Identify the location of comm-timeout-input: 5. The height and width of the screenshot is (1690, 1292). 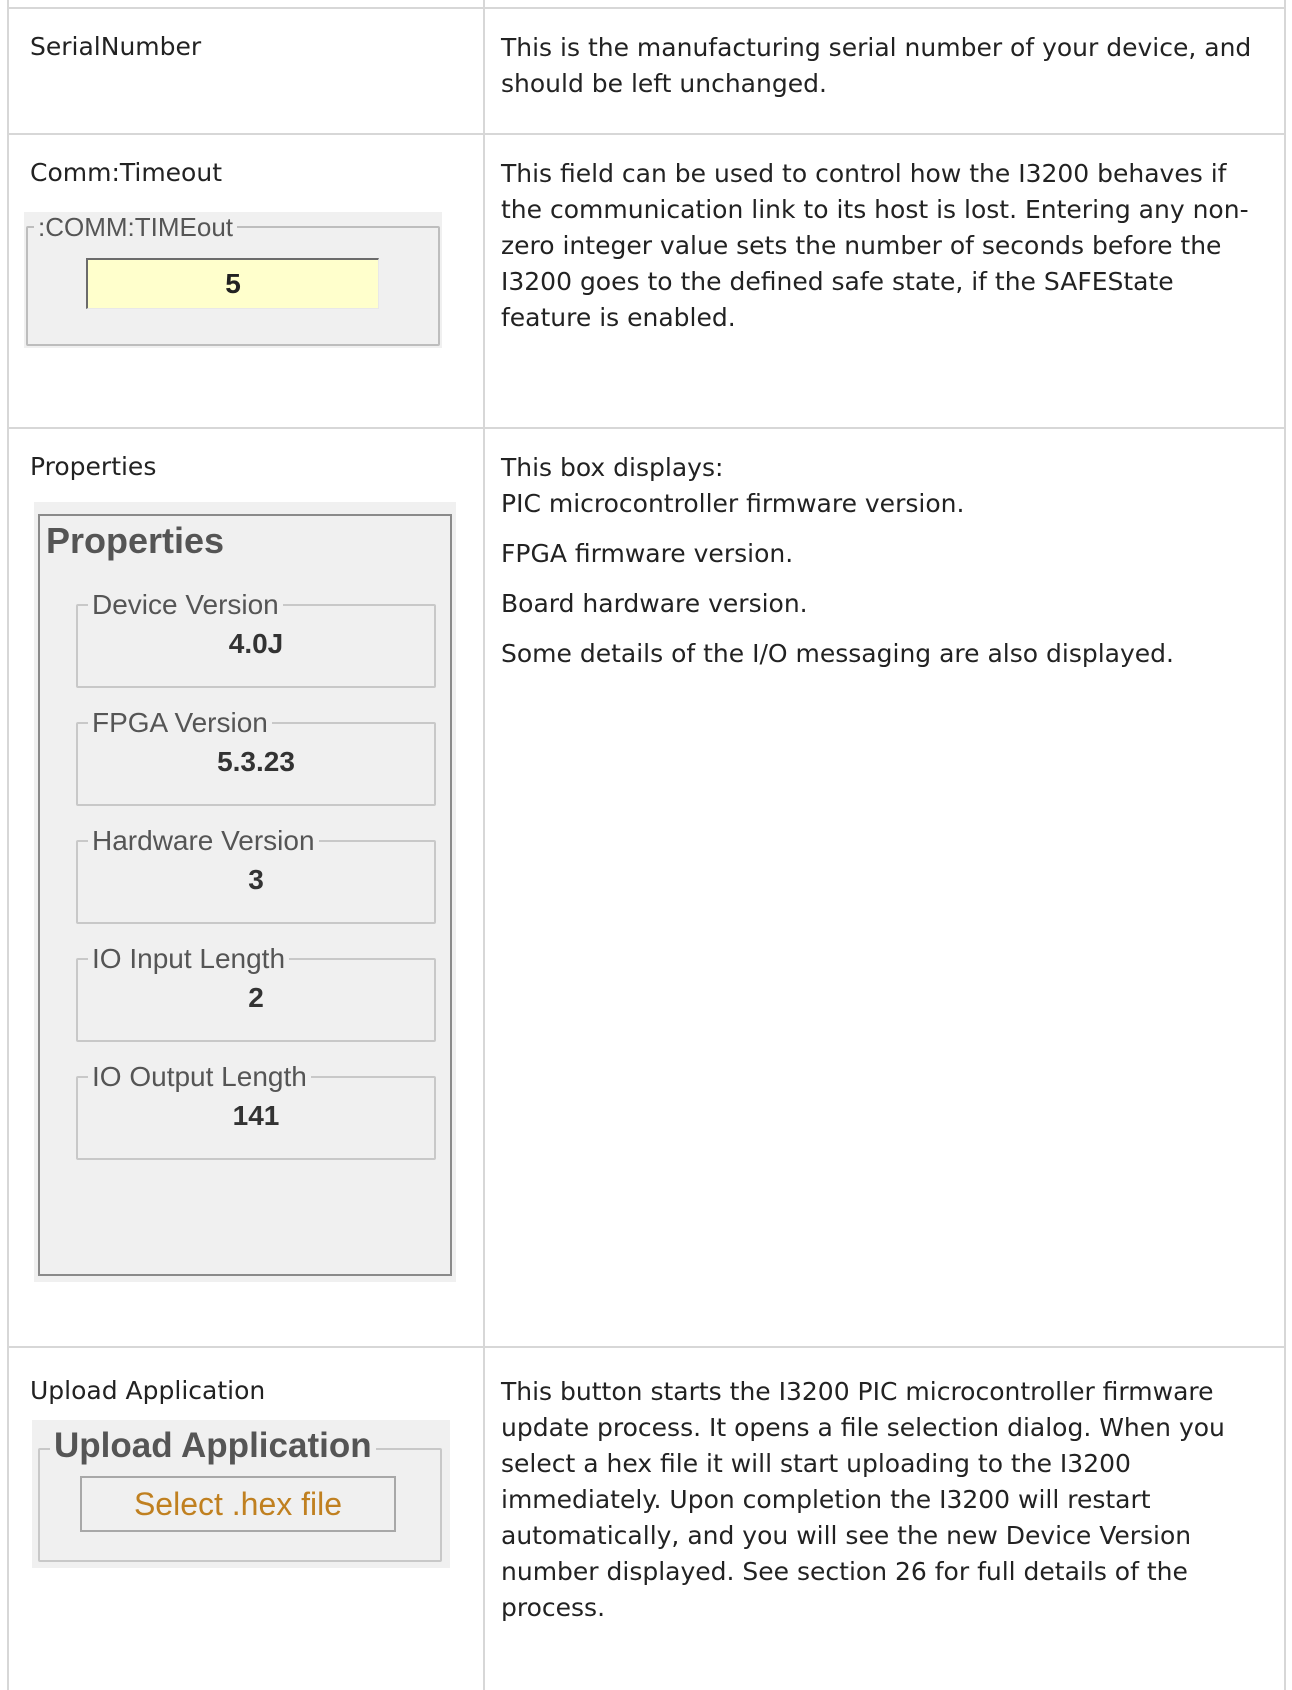
(232, 283).